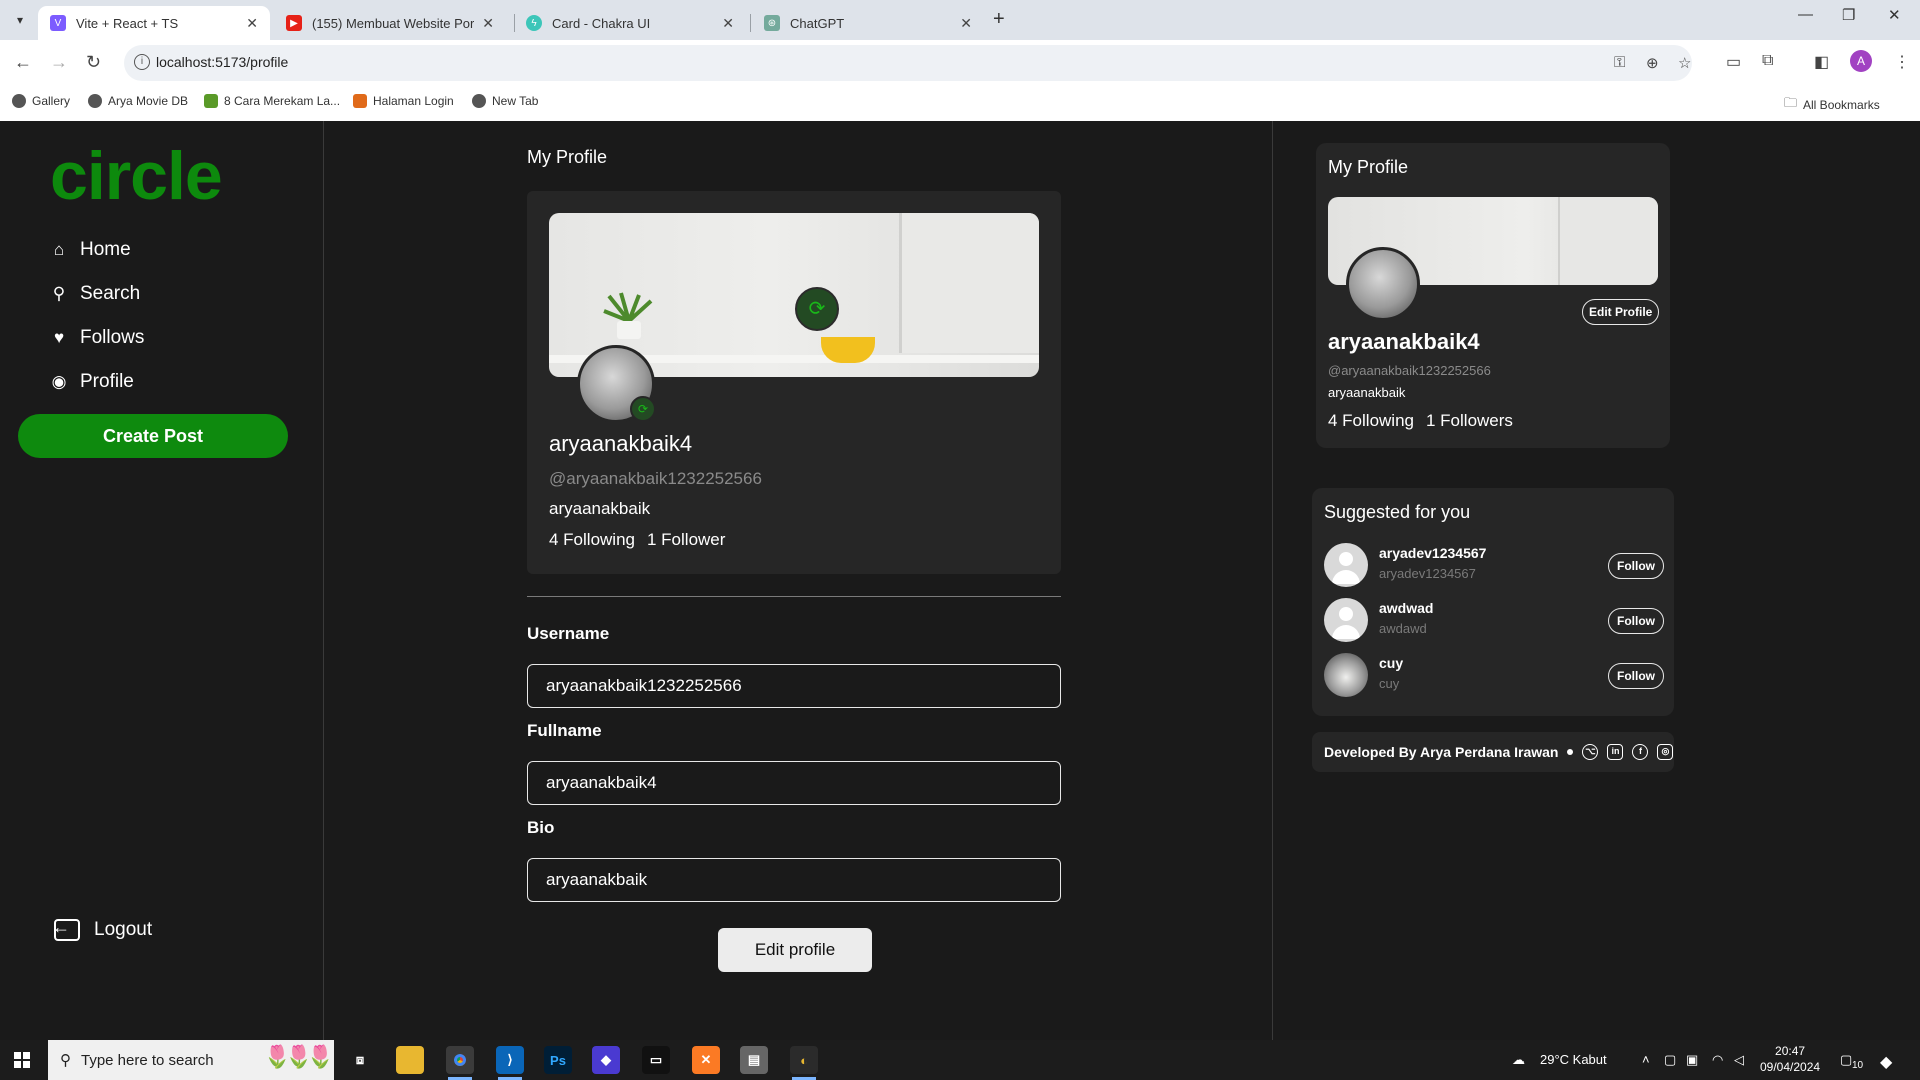  What do you see at coordinates (1494, 676) in the screenshot?
I see `list-item: cuy cuy Follow` at bounding box center [1494, 676].